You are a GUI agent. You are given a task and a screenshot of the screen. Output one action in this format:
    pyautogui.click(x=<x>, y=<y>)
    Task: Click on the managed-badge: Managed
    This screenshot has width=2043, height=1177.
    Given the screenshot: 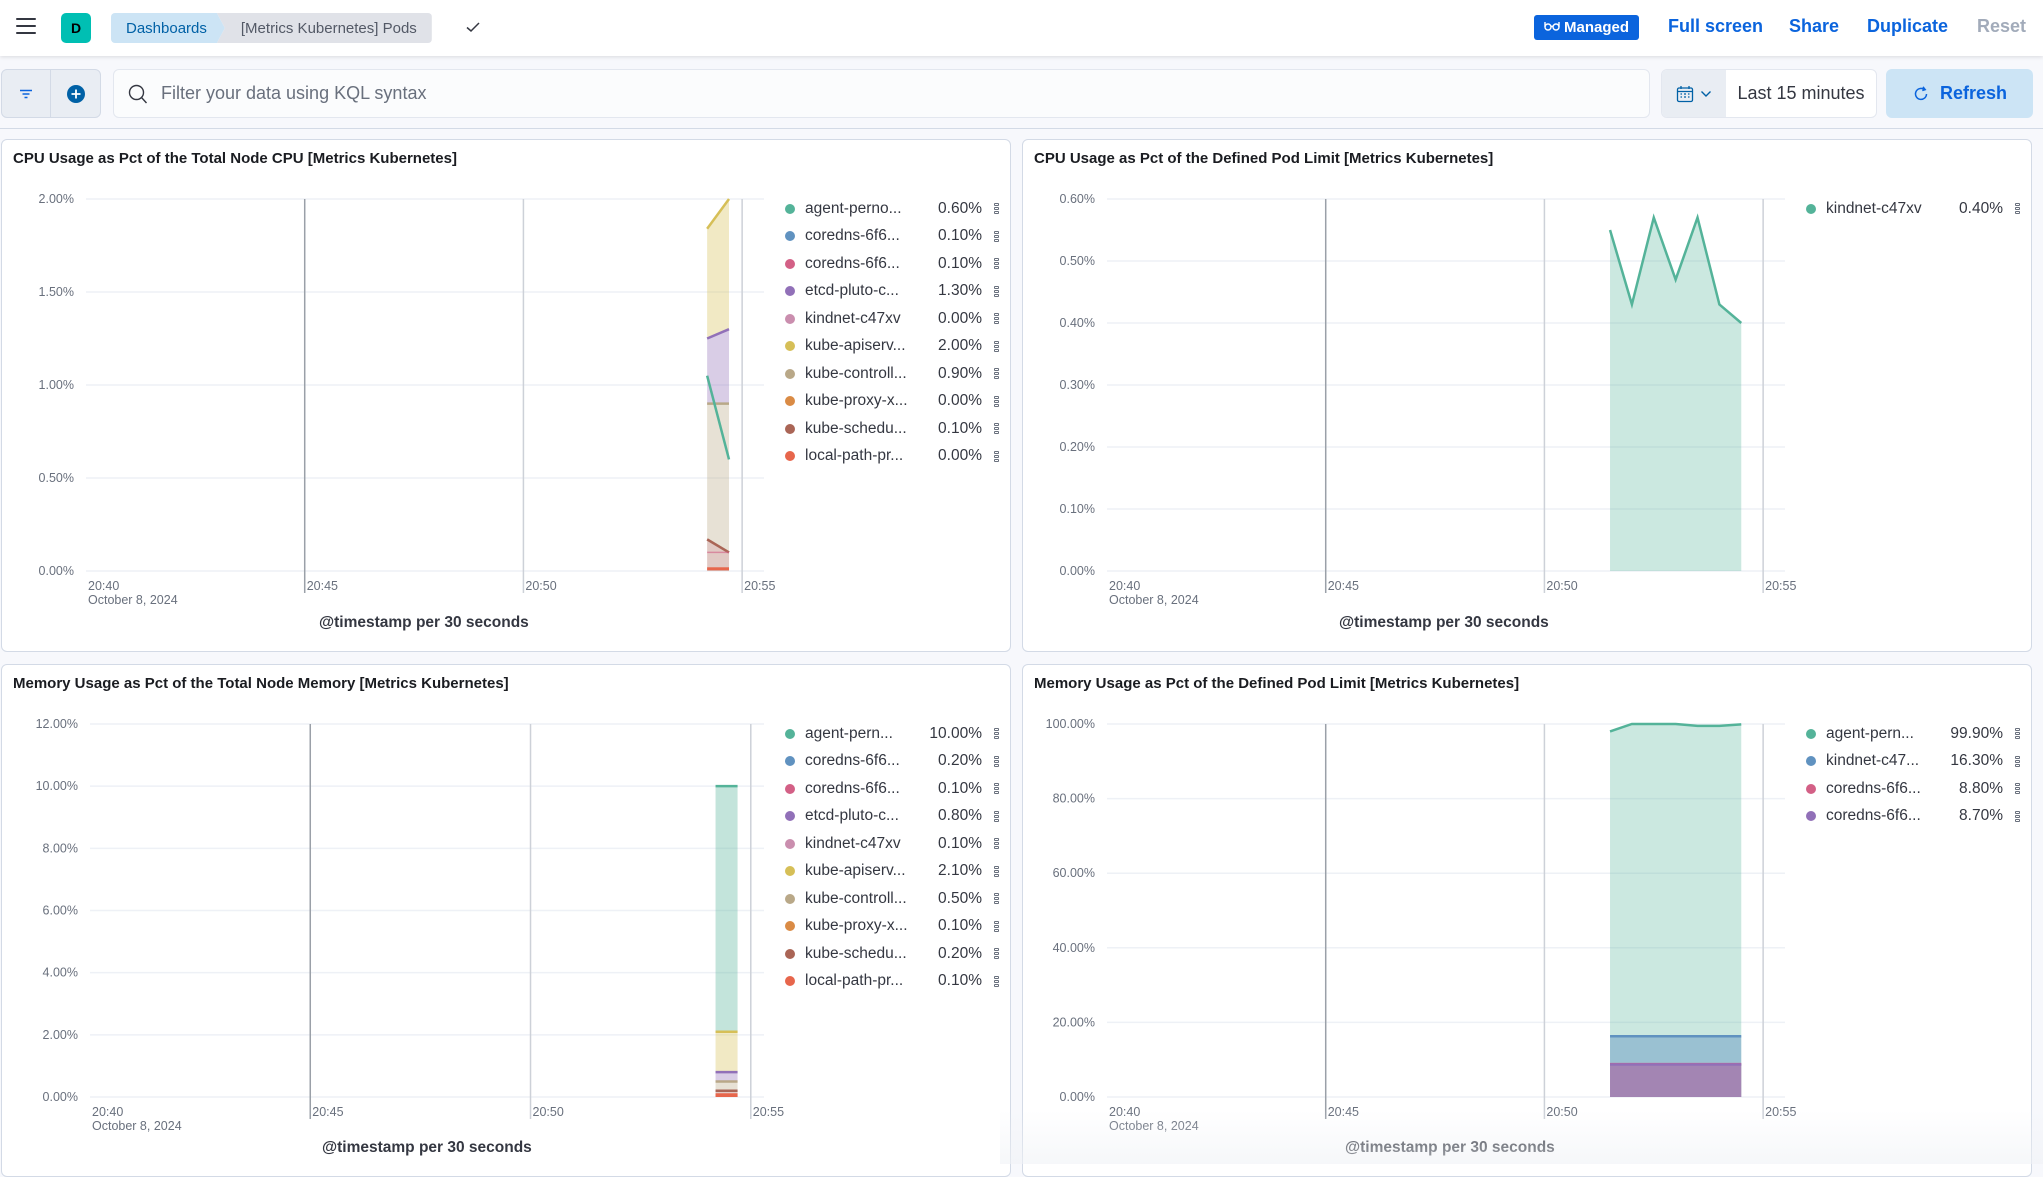 What is the action you would take?
    pyautogui.click(x=1587, y=27)
    